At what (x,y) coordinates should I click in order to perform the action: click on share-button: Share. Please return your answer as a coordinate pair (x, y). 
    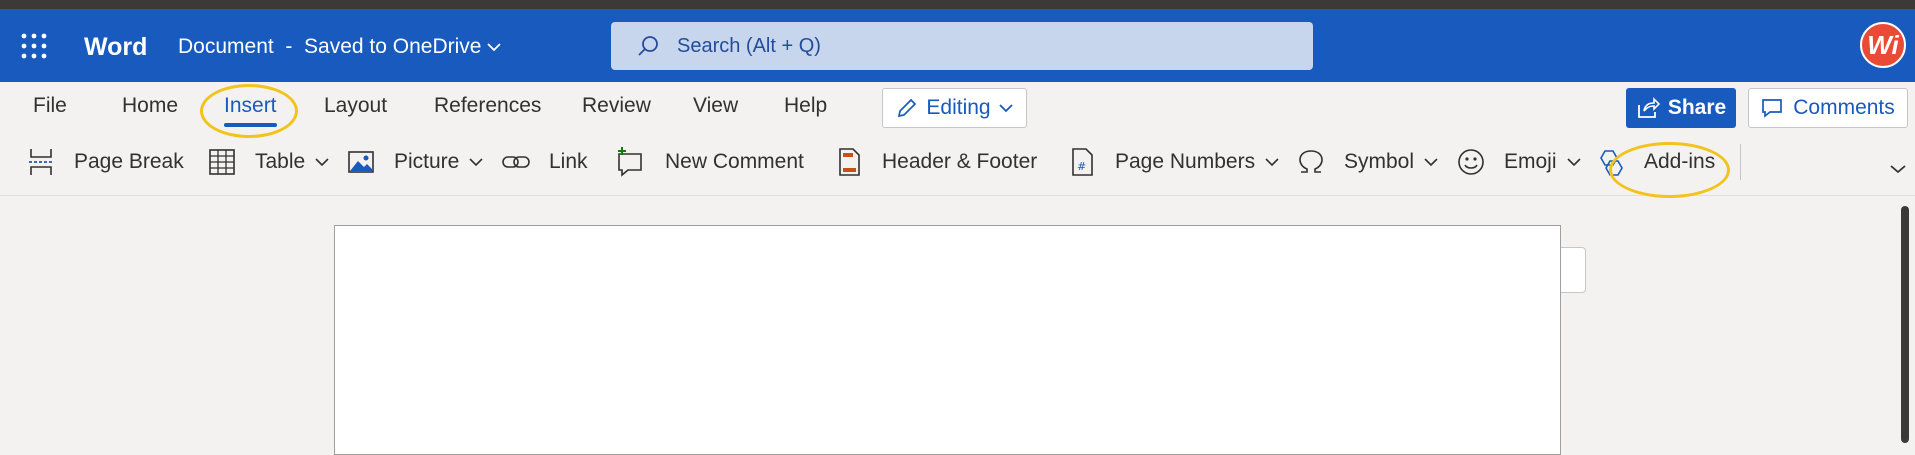
    Looking at the image, I should click on (1681, 108).